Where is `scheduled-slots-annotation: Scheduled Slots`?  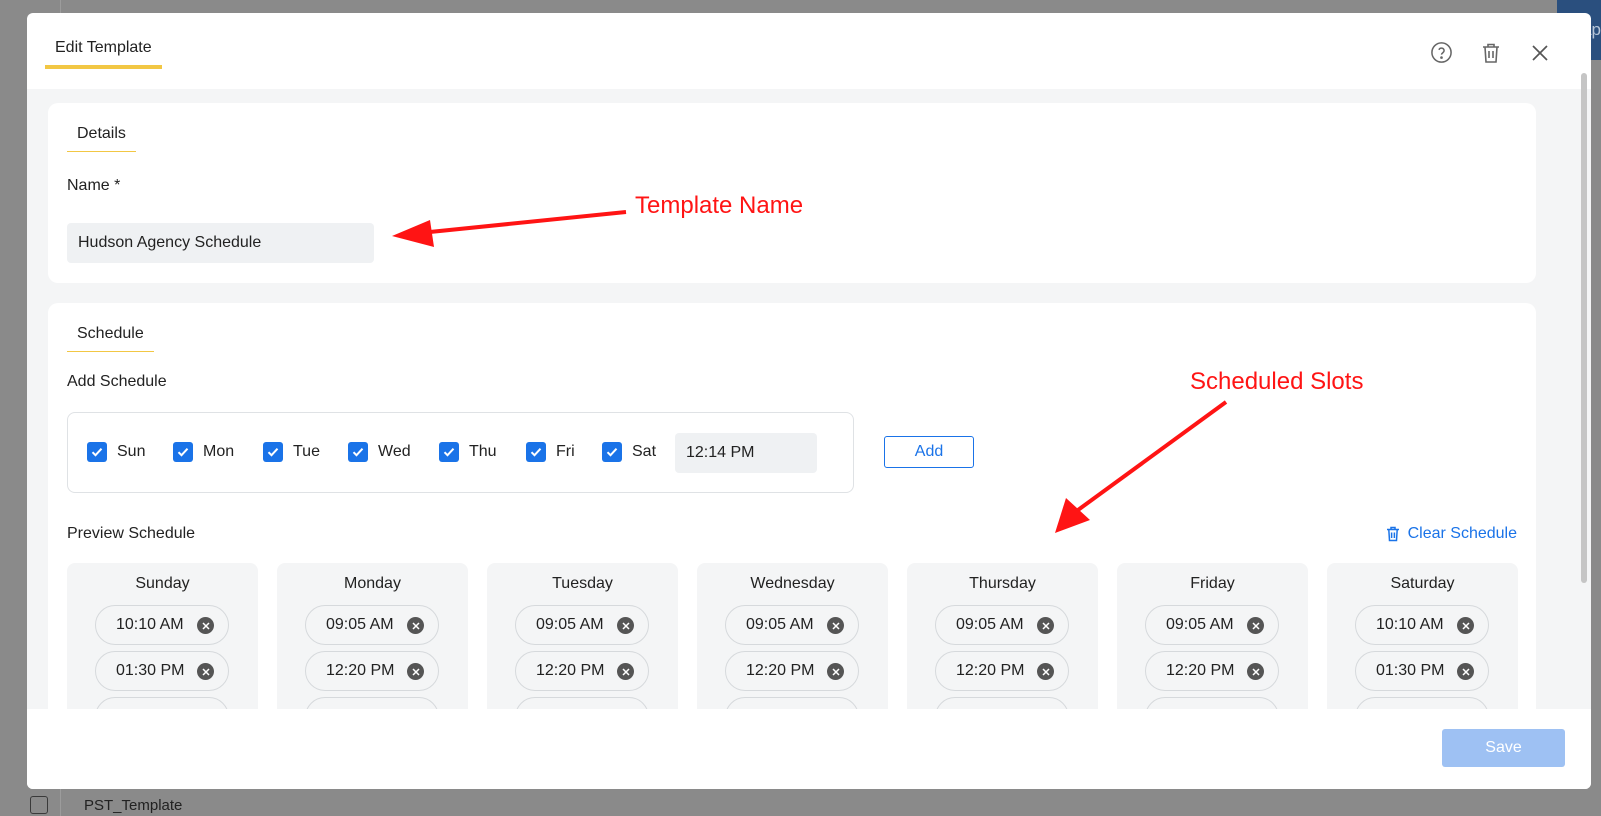 scheduled-slots-annotation: Scheduled Slots is located at coordinates (1277, 381).